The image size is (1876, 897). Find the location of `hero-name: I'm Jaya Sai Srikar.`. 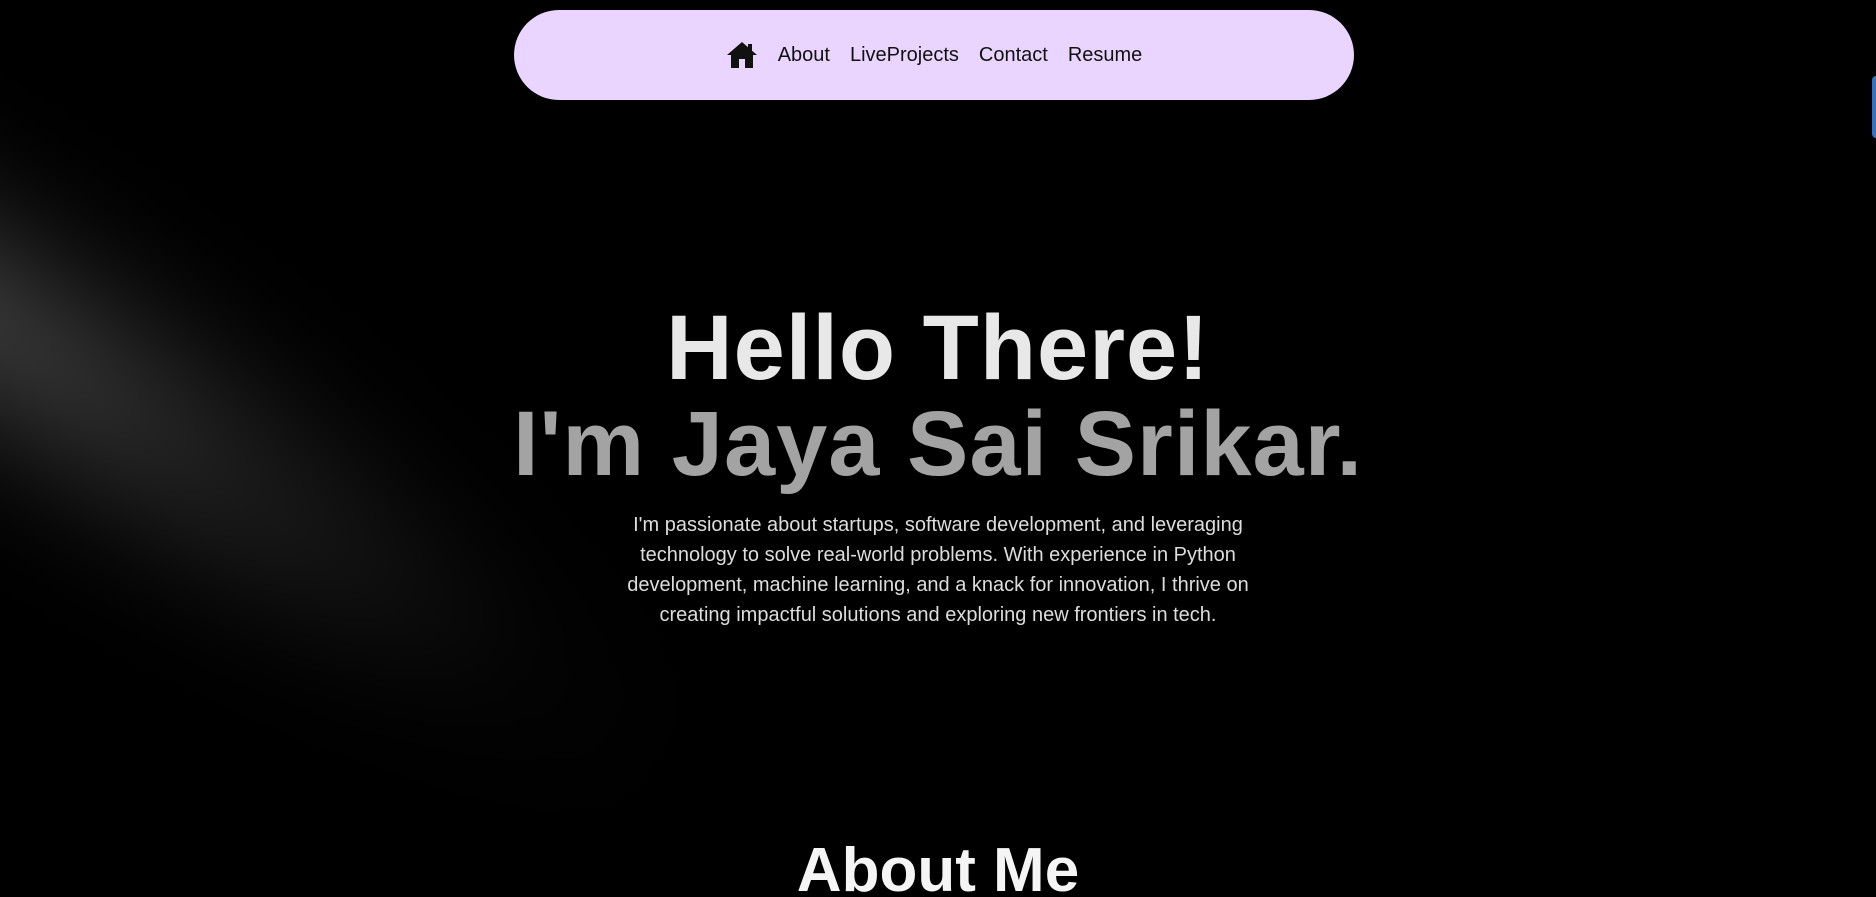

hero-name: I'm Jaya Sai Srikar. is located at coordinates (938, 444).